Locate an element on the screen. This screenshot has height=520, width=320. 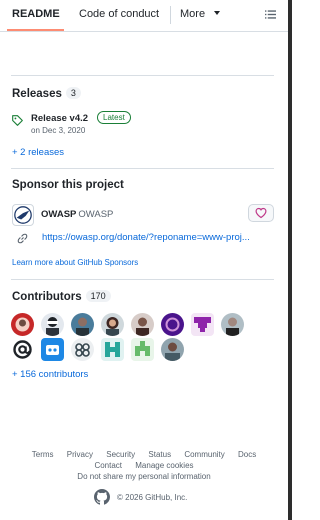
copyright: © 2026 GitHub, Inc. is located at coordinates (140, 497).